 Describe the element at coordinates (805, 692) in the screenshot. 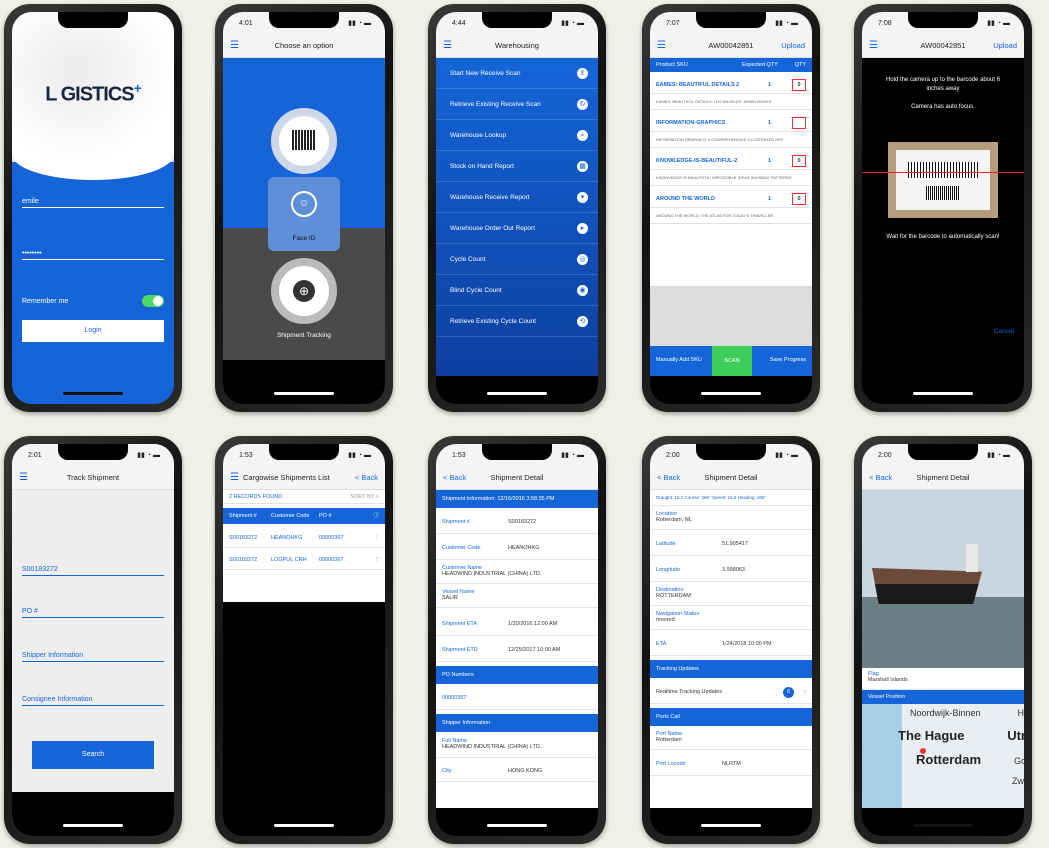

I see `chevron-right-icon: ›` at that location.